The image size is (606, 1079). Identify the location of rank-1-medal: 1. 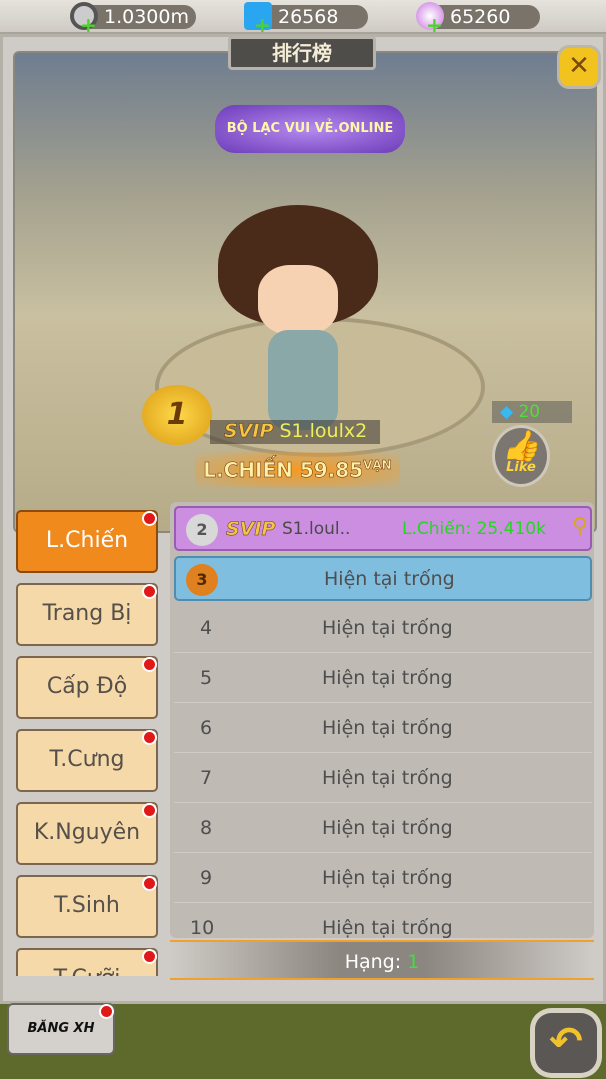
(177, 415).